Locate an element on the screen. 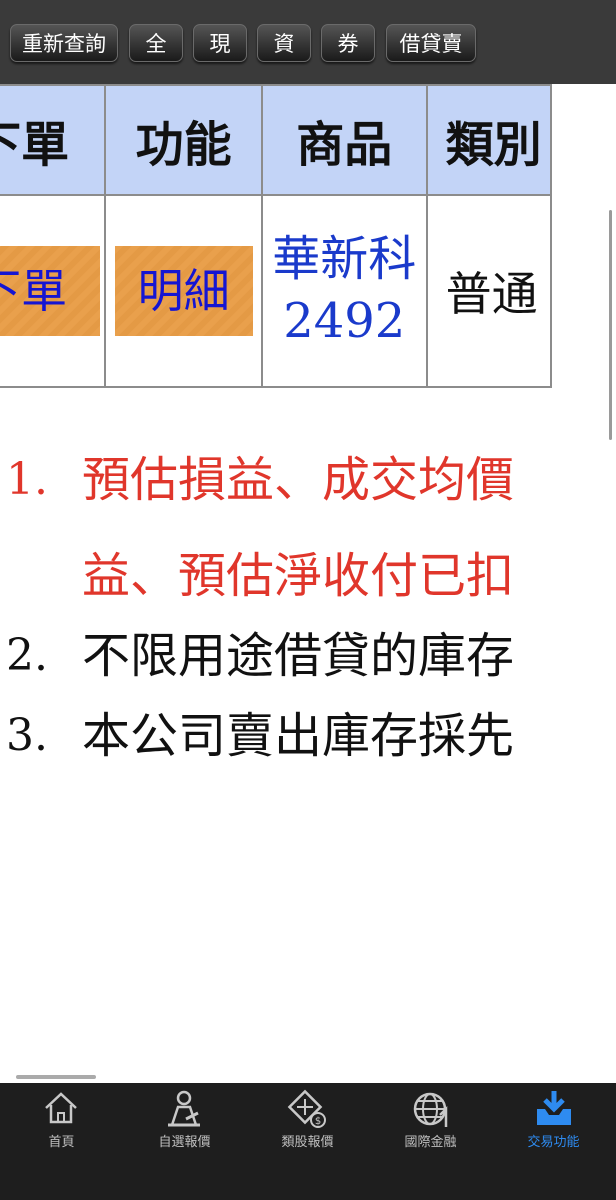  product-name: 華新科 is located at coordinates (344, 259).